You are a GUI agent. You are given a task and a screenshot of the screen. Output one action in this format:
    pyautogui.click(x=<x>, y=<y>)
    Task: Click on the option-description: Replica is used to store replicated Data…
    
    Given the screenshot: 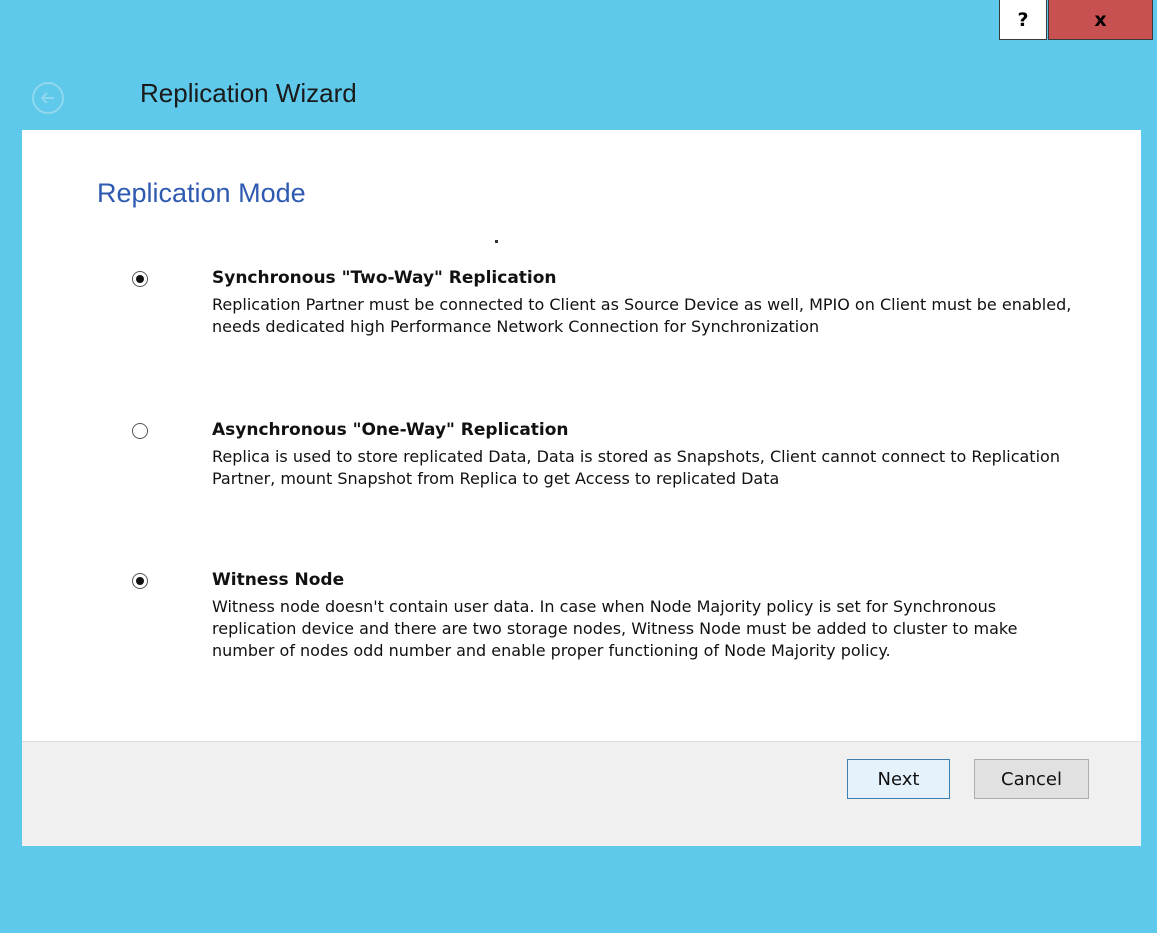 What is the action you would take?
    pyautogui.click(x=636, y=467)
    